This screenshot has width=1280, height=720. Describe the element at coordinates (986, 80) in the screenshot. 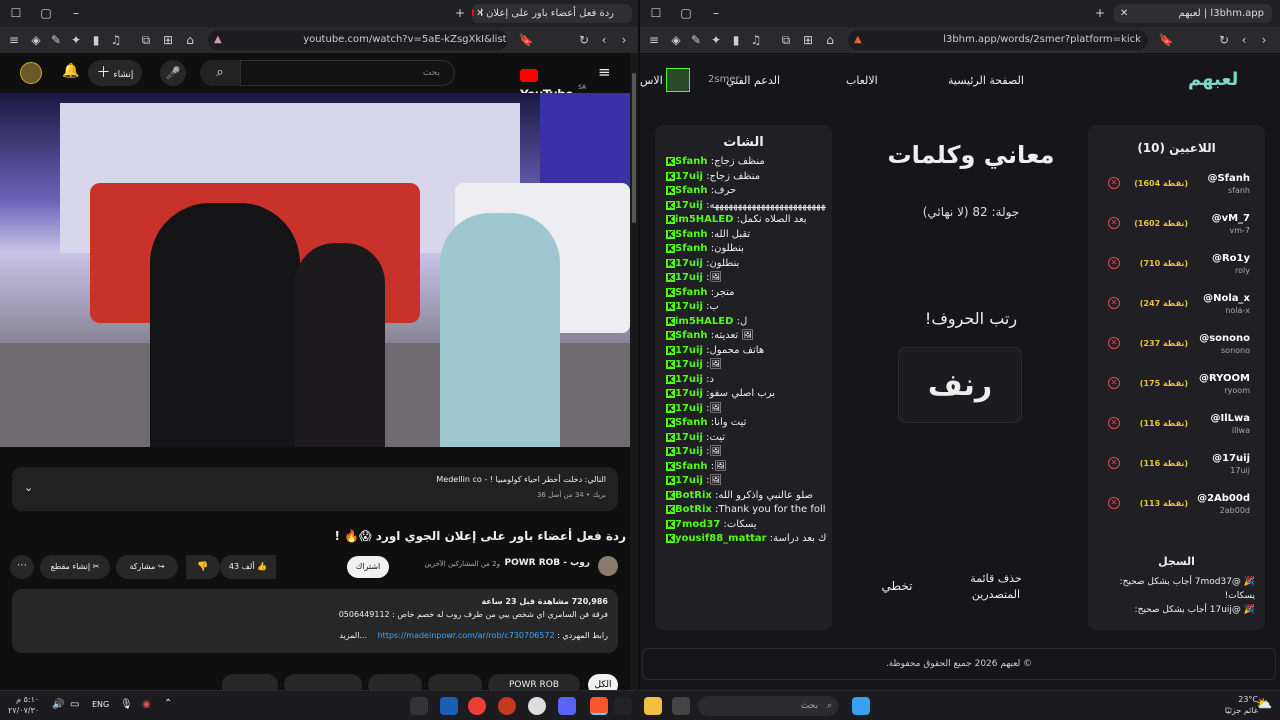

I see `nav-home: الصفحة الرئيسية` at that location.